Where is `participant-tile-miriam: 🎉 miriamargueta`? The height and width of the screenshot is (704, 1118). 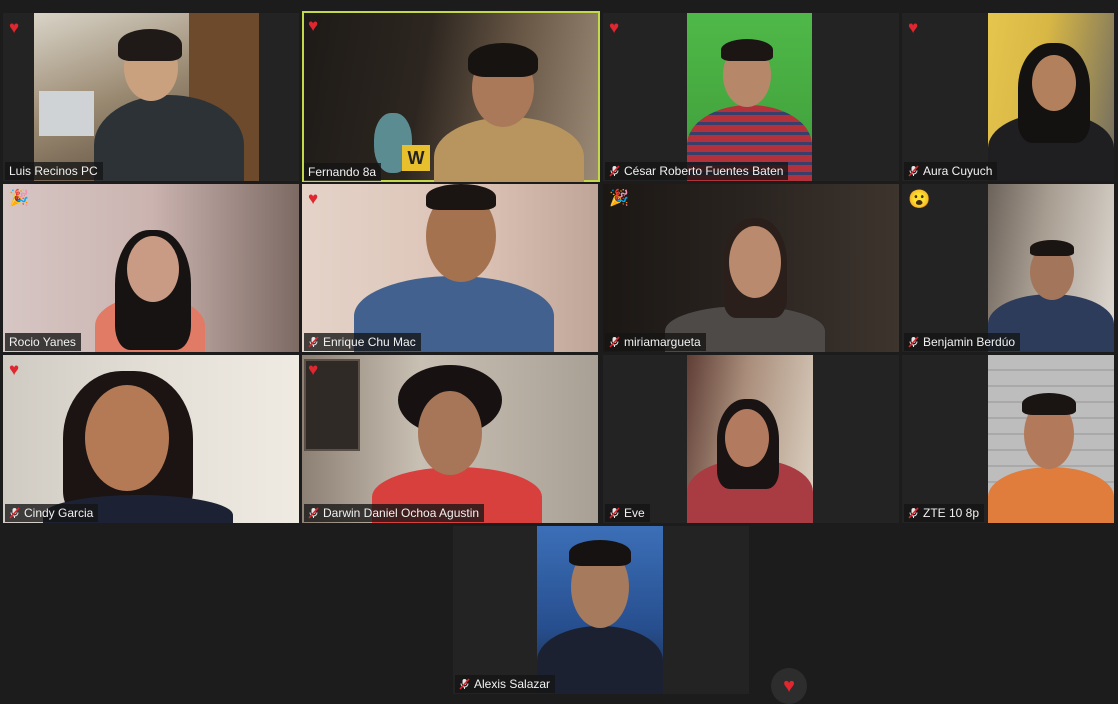
participant-tile-miriam: 🎉 miriamargueta is located at coordinates (751, 268).